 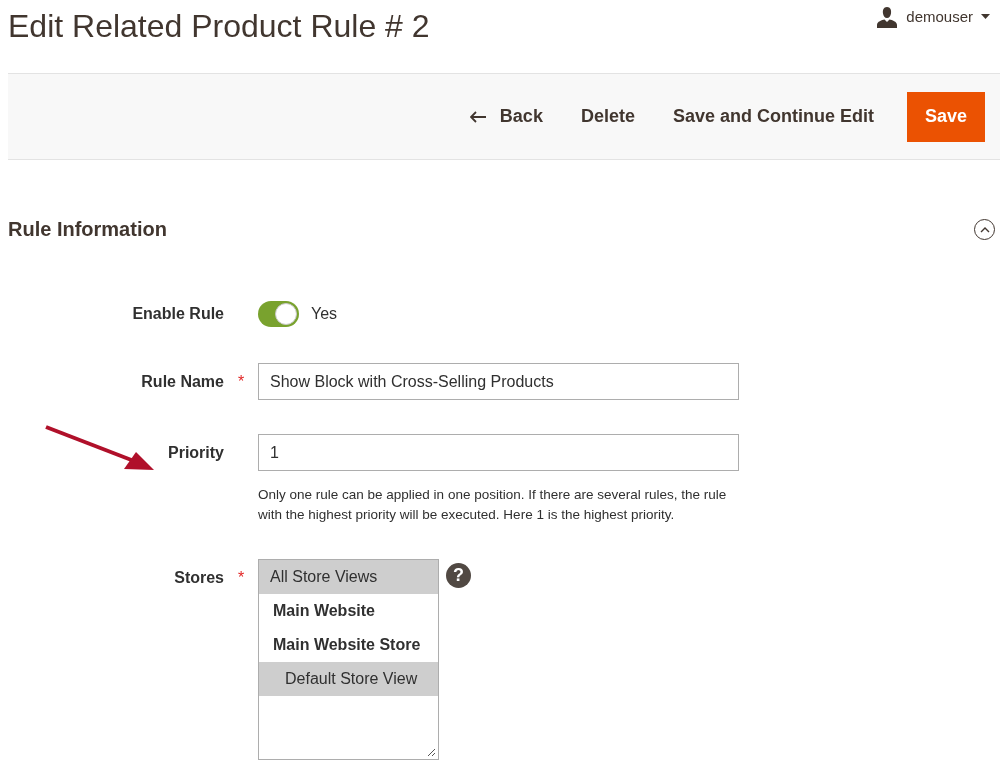 What do you see at coordinates (182, 381) in the screenshot?
I see `field-label: Rule Name` at bounding box center [182, 381].